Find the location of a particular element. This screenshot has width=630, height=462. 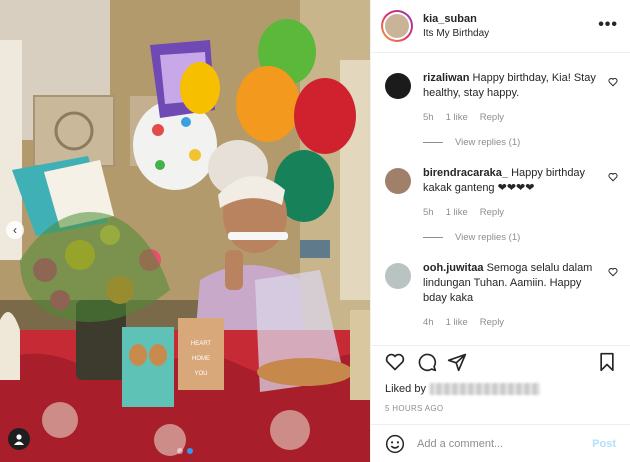

save-bookmark-icon is located at coordinates (607, 362).